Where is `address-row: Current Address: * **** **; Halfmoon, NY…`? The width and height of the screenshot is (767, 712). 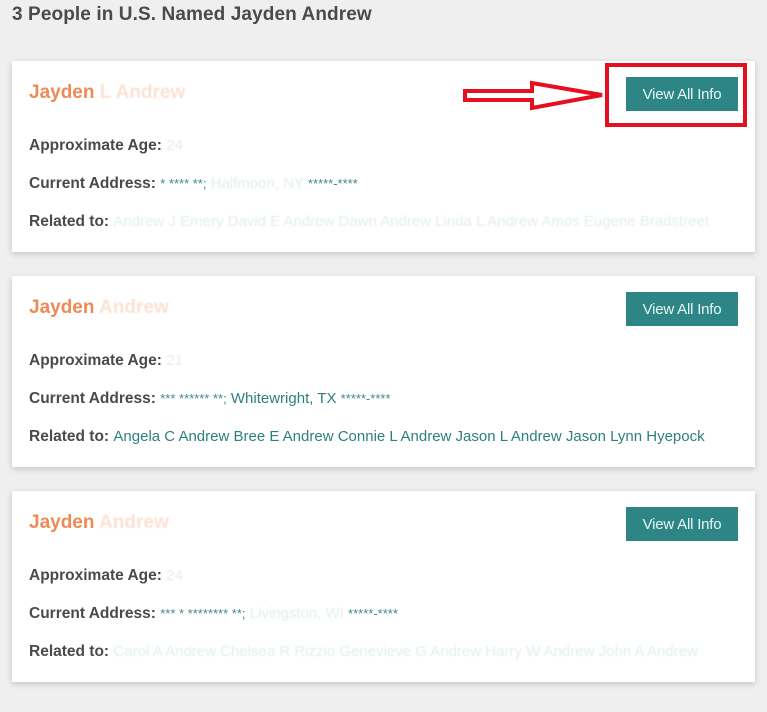 address-row: Current Address: * **** **; Halfmoon, NY… is located at coordinates (193, 184).